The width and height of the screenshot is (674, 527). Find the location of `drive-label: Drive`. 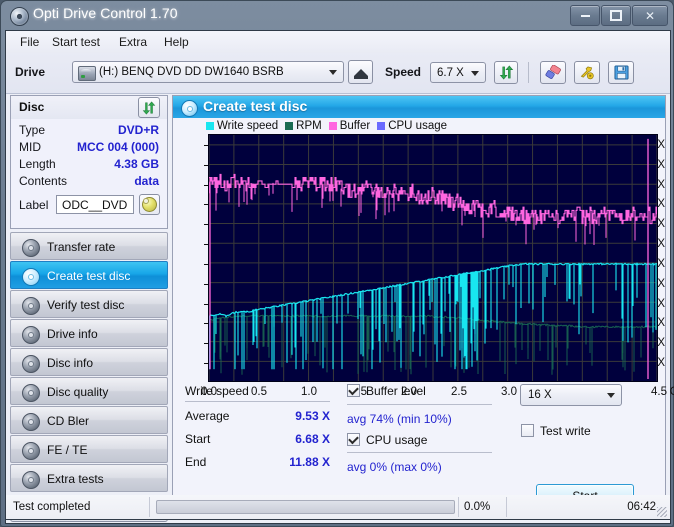

drive-label: Drive is located at coordinates (30, 72).